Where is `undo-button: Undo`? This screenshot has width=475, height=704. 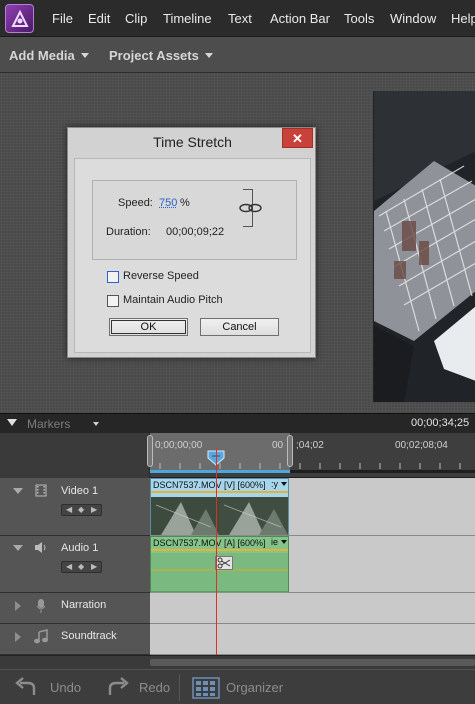 undo-button: Undo is located at coordinates (49, 688).